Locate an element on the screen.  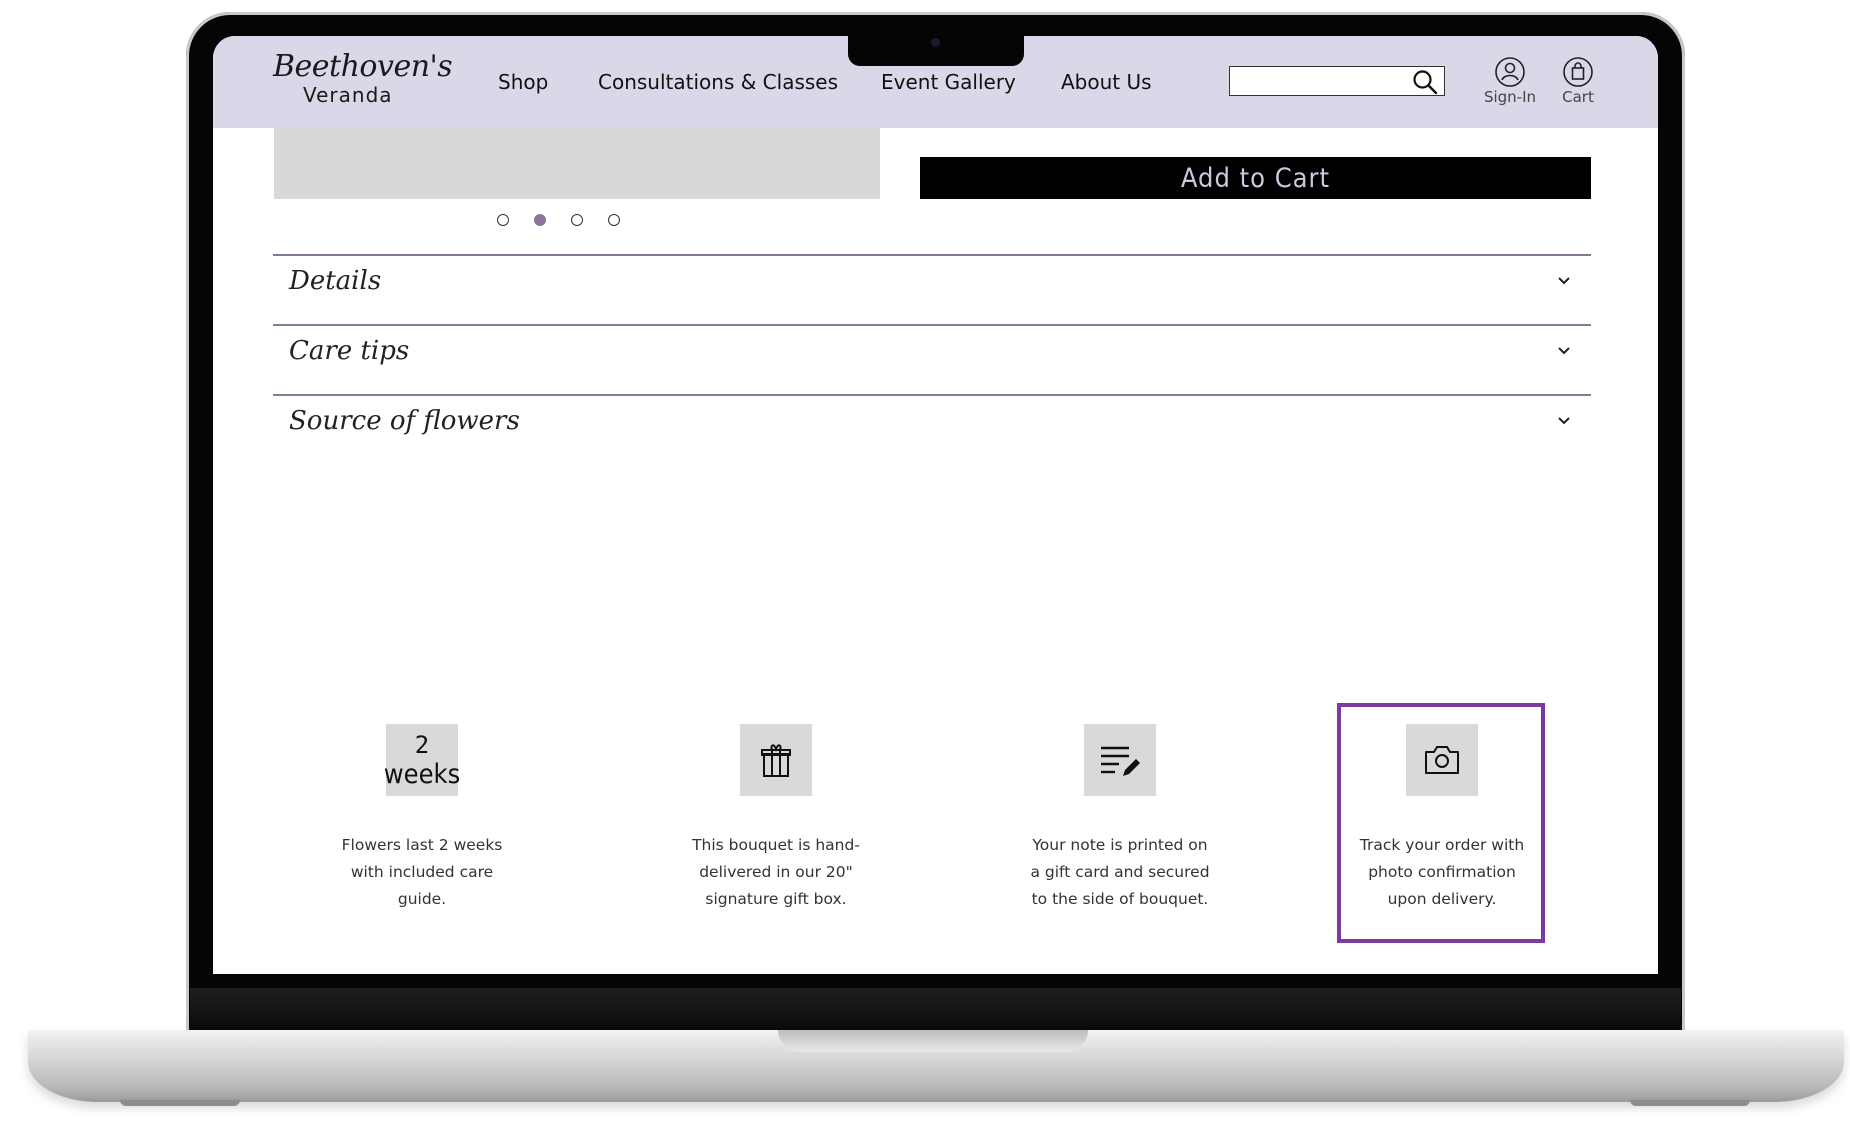
laptop-base-notch is located at coordinates (933, 1041).